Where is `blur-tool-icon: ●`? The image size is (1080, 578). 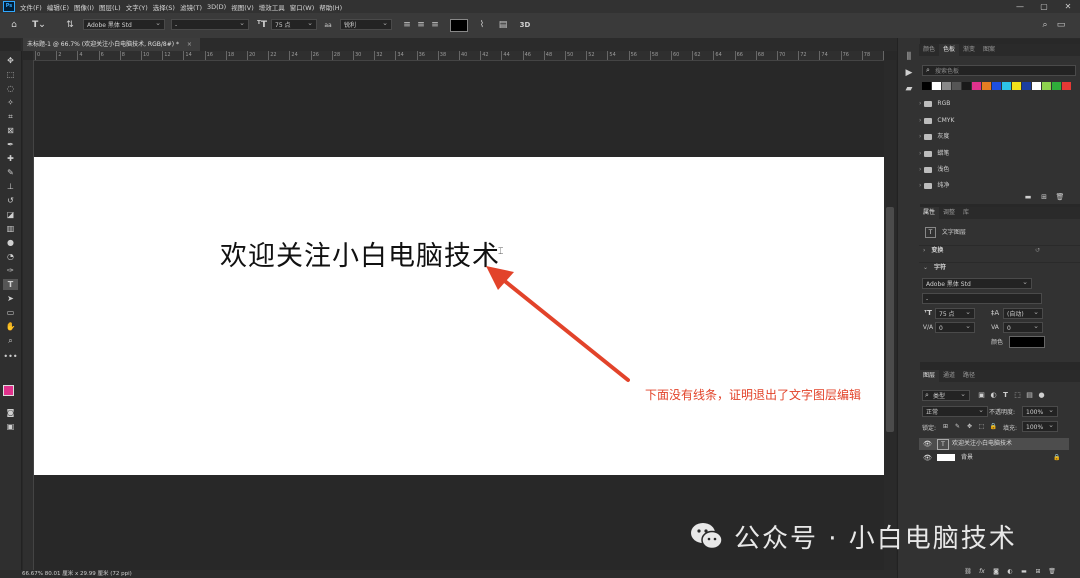
blur-tool-icon: ● is located at coordinates (10, 242).